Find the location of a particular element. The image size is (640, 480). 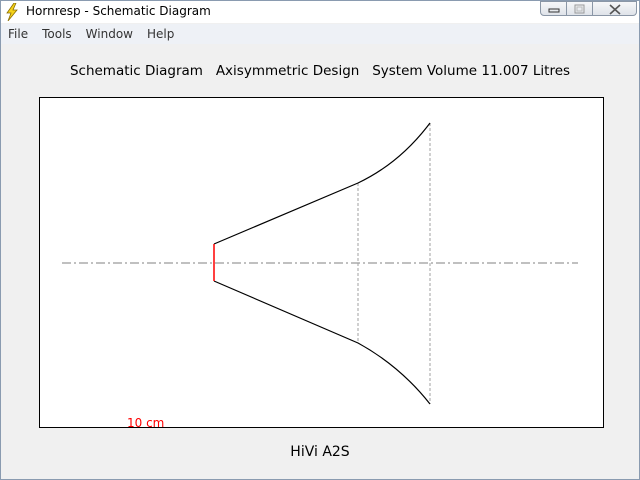

horn-upper-wall is located at coordinates (322, 183).